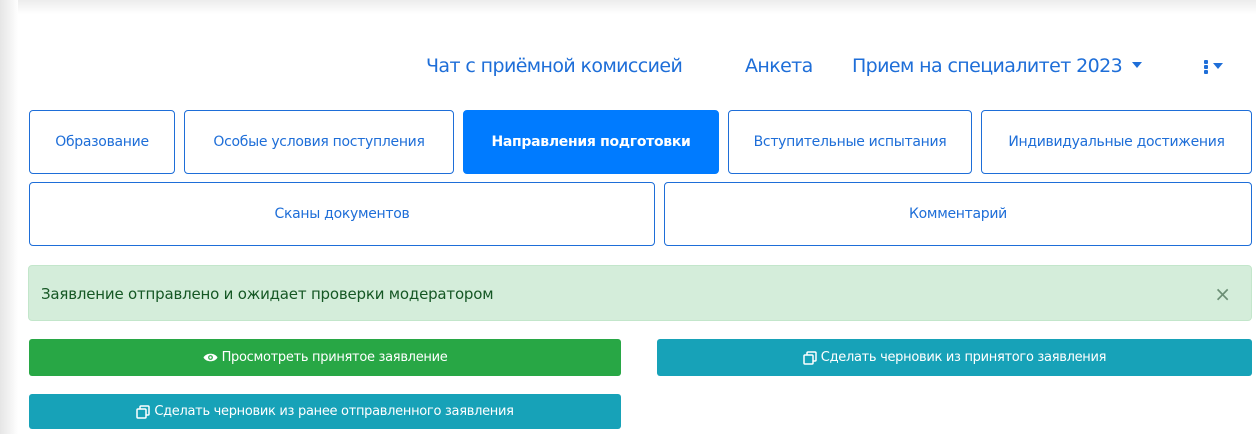  I want to click on view-accepted-label: Просмотреть принятое заявление, so click(334, 357).